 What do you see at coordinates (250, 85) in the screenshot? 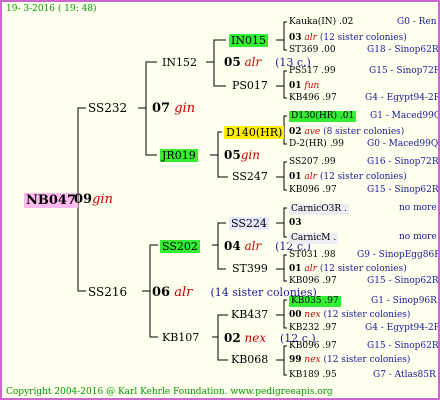
I see `gen3-ps017: PS017` at bounding box center [250, 85].